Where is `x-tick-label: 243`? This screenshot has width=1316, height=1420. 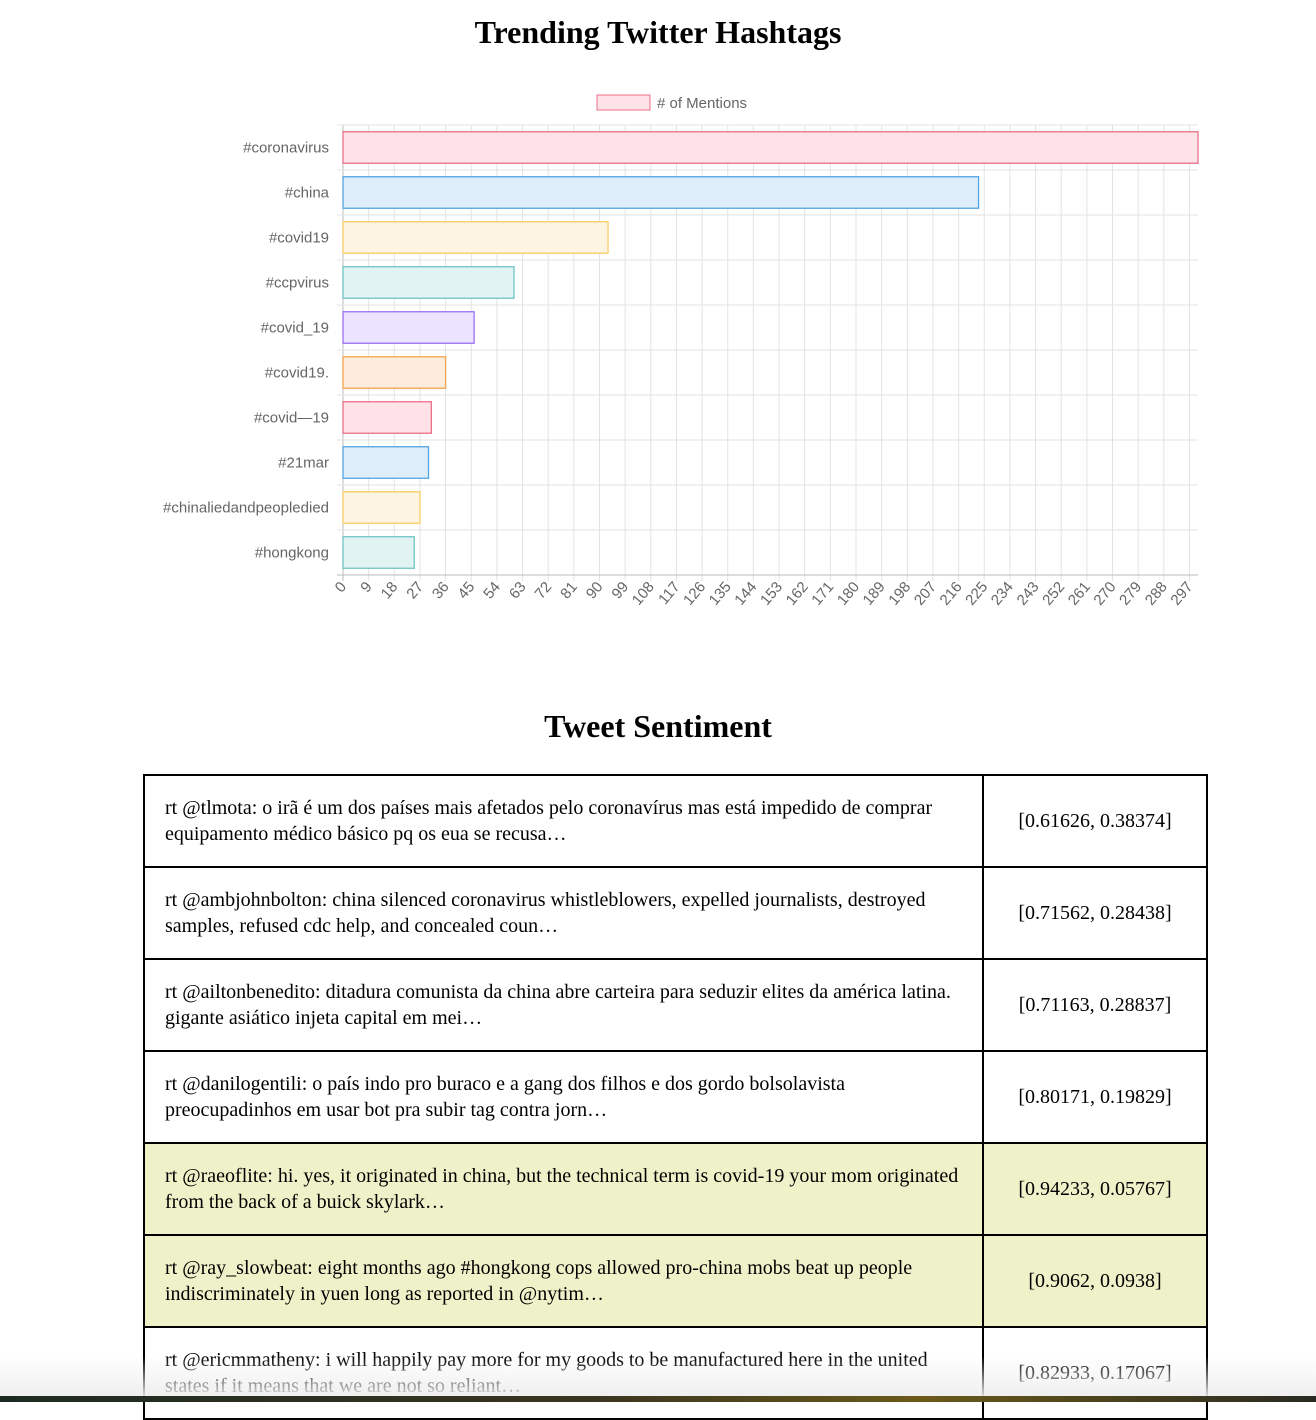
x-tick-label: 243 is located at coordinates (1028, 594).